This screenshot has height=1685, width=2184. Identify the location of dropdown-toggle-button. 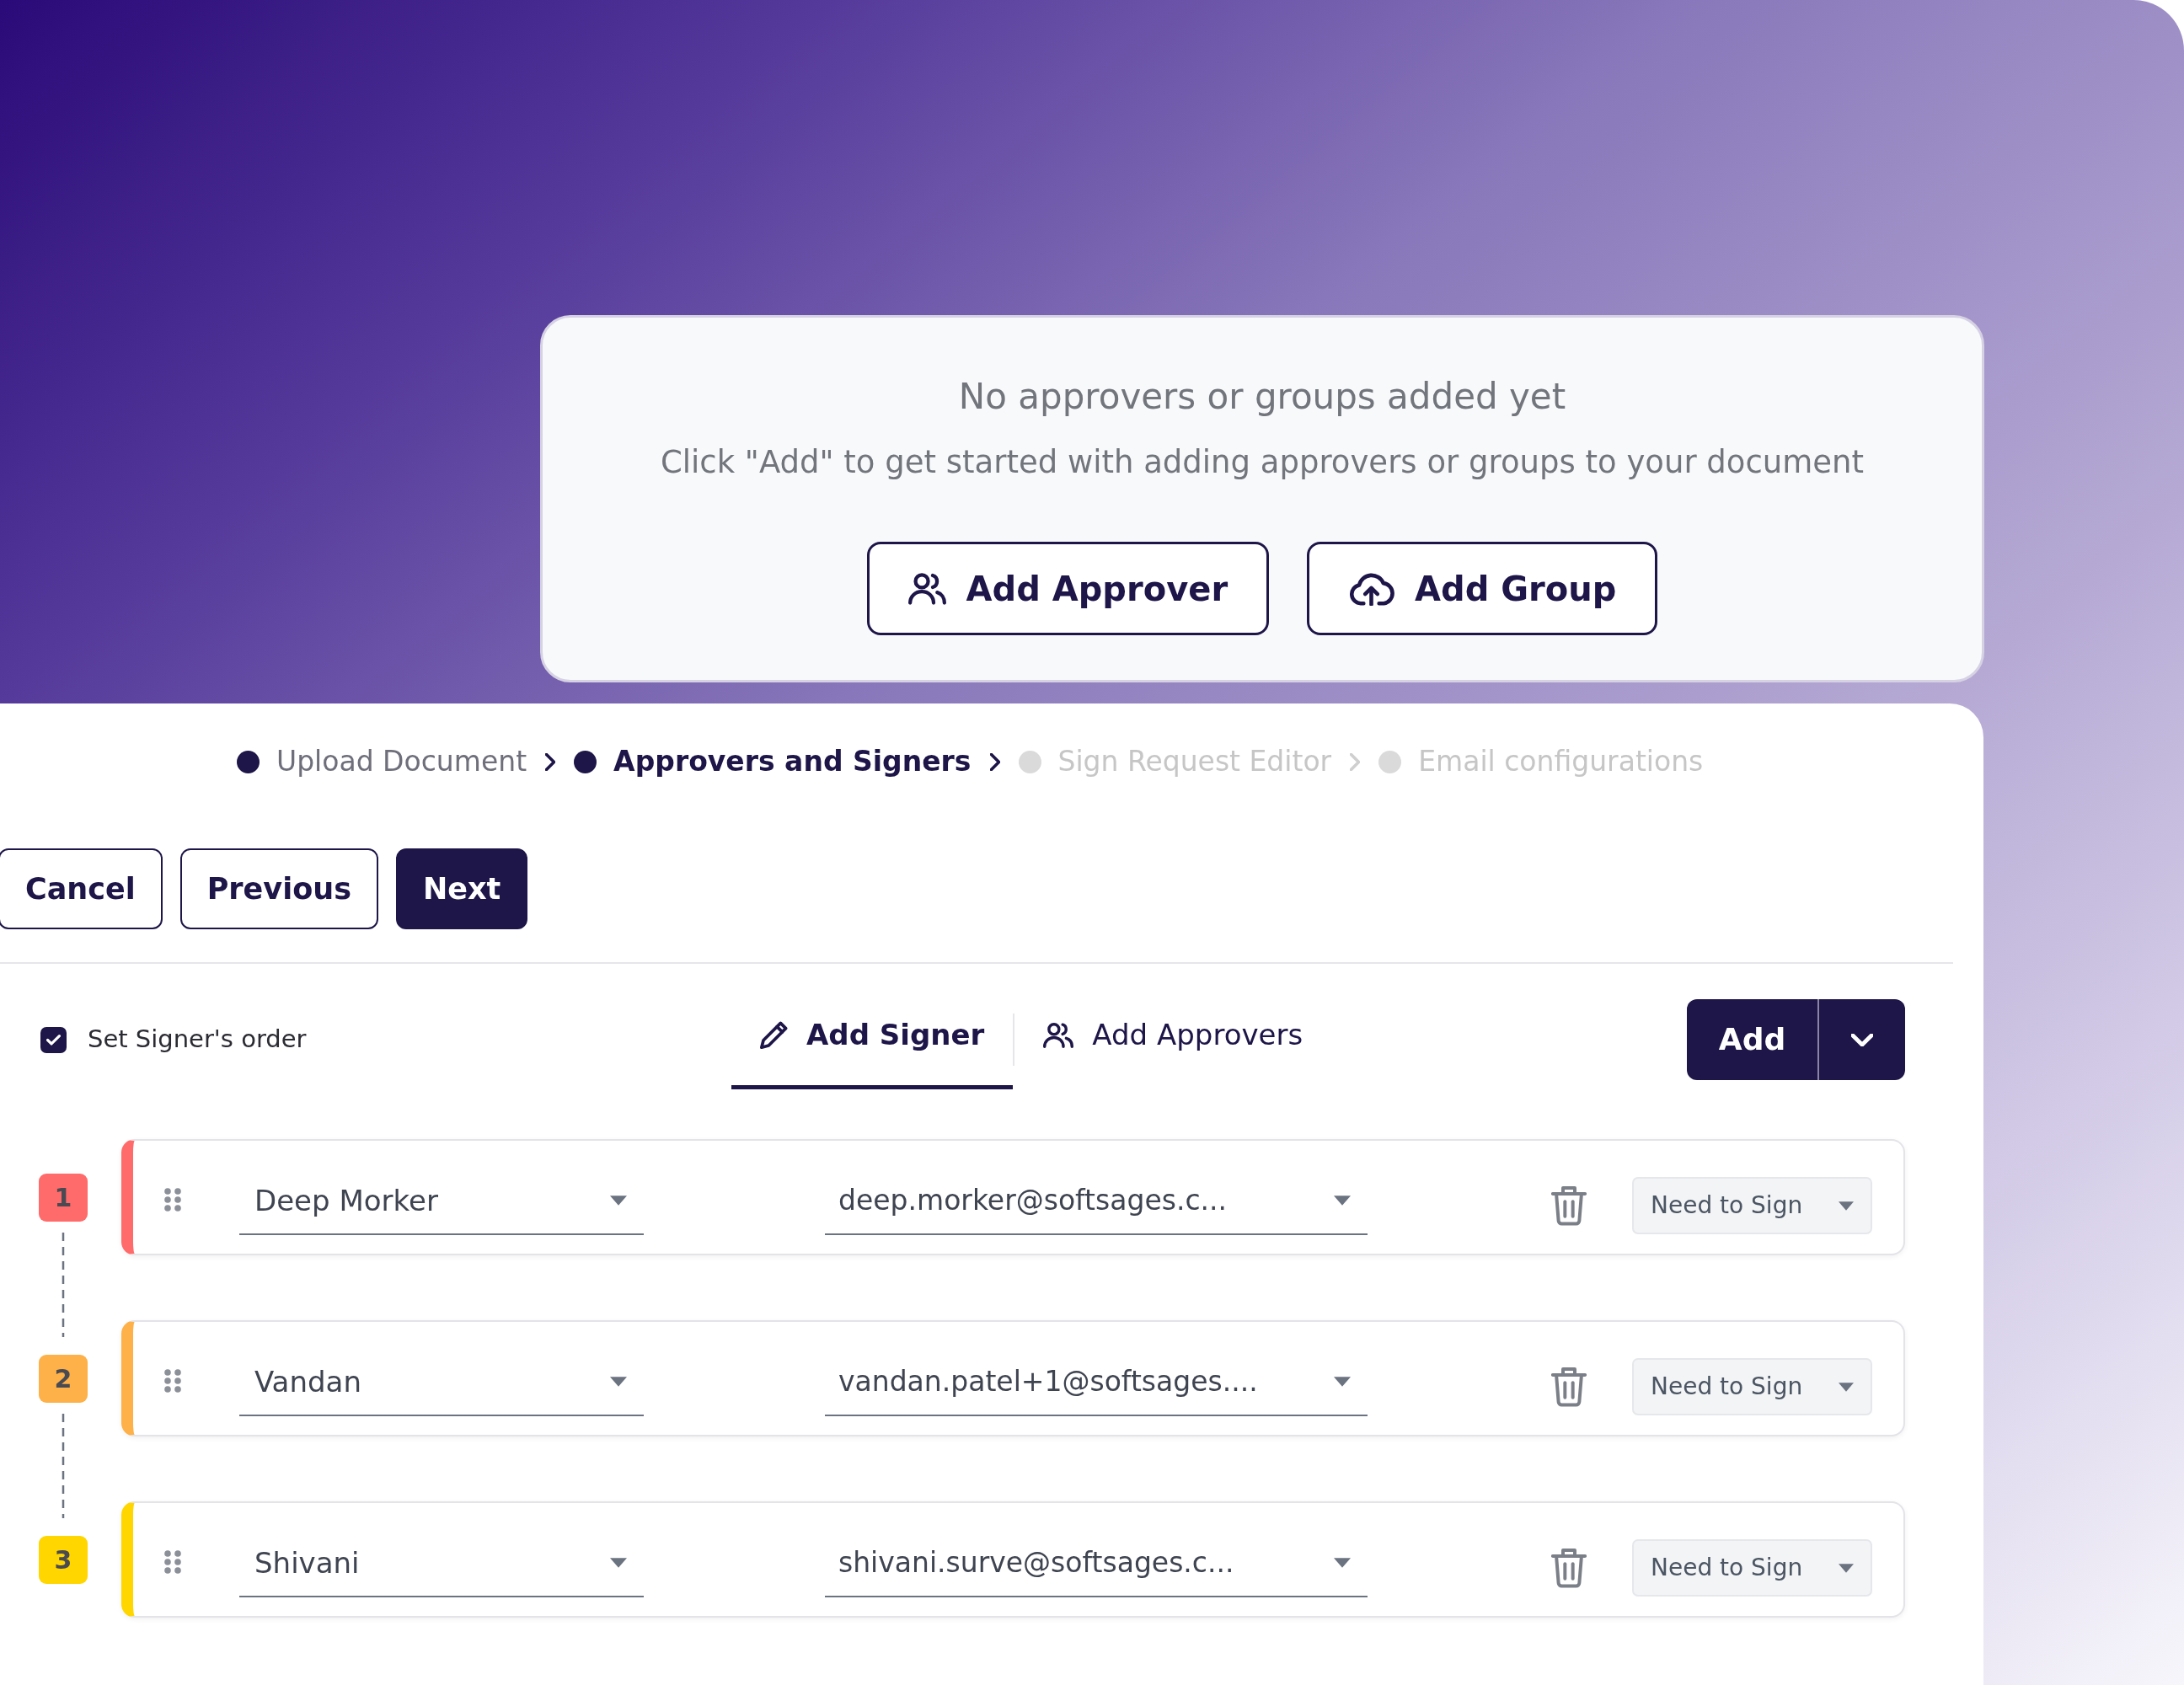
(1861, 1039).